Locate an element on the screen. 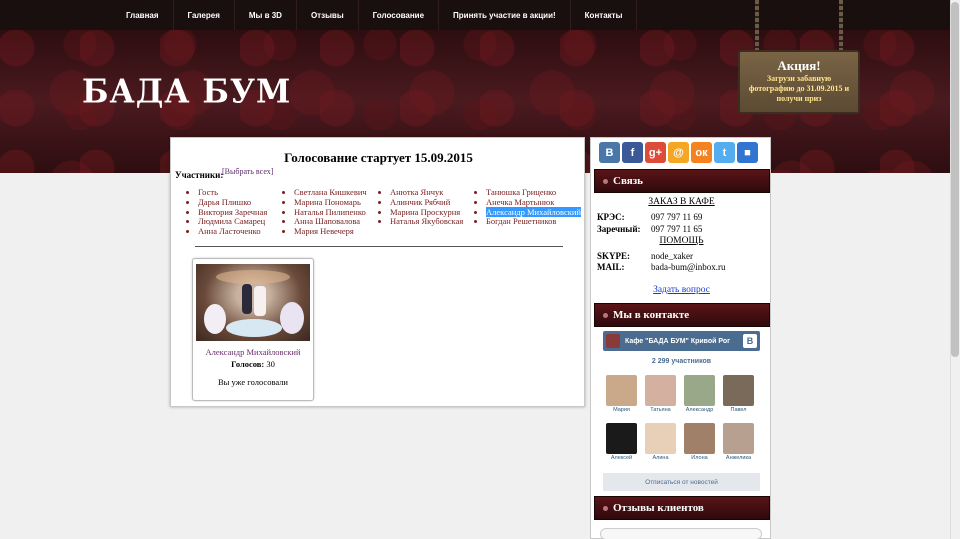 The height and width of the screenshot is (539, 960). nav-item: Отзывы is located at coordinates (328, 15).